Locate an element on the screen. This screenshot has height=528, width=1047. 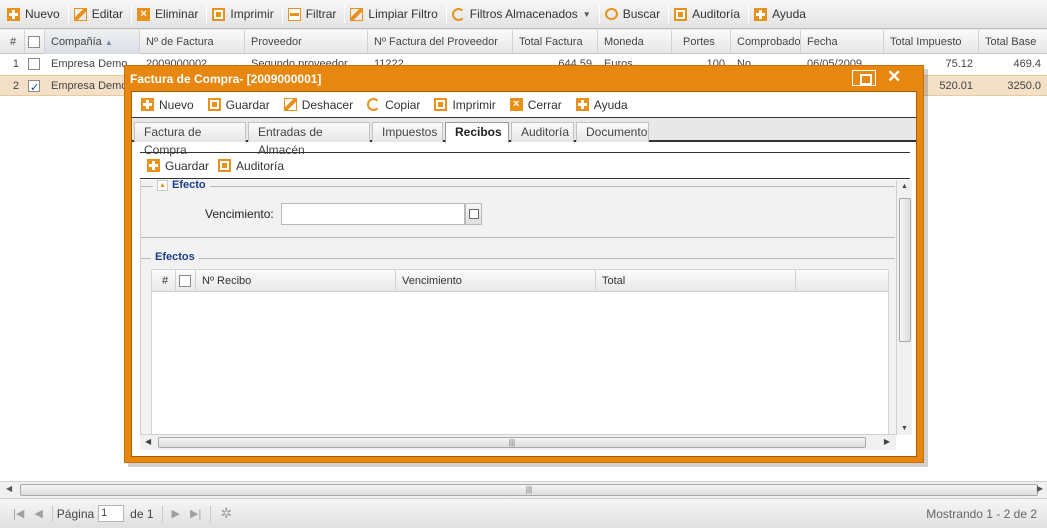
copy-button: Copiar is located at coordinates (395, 105).